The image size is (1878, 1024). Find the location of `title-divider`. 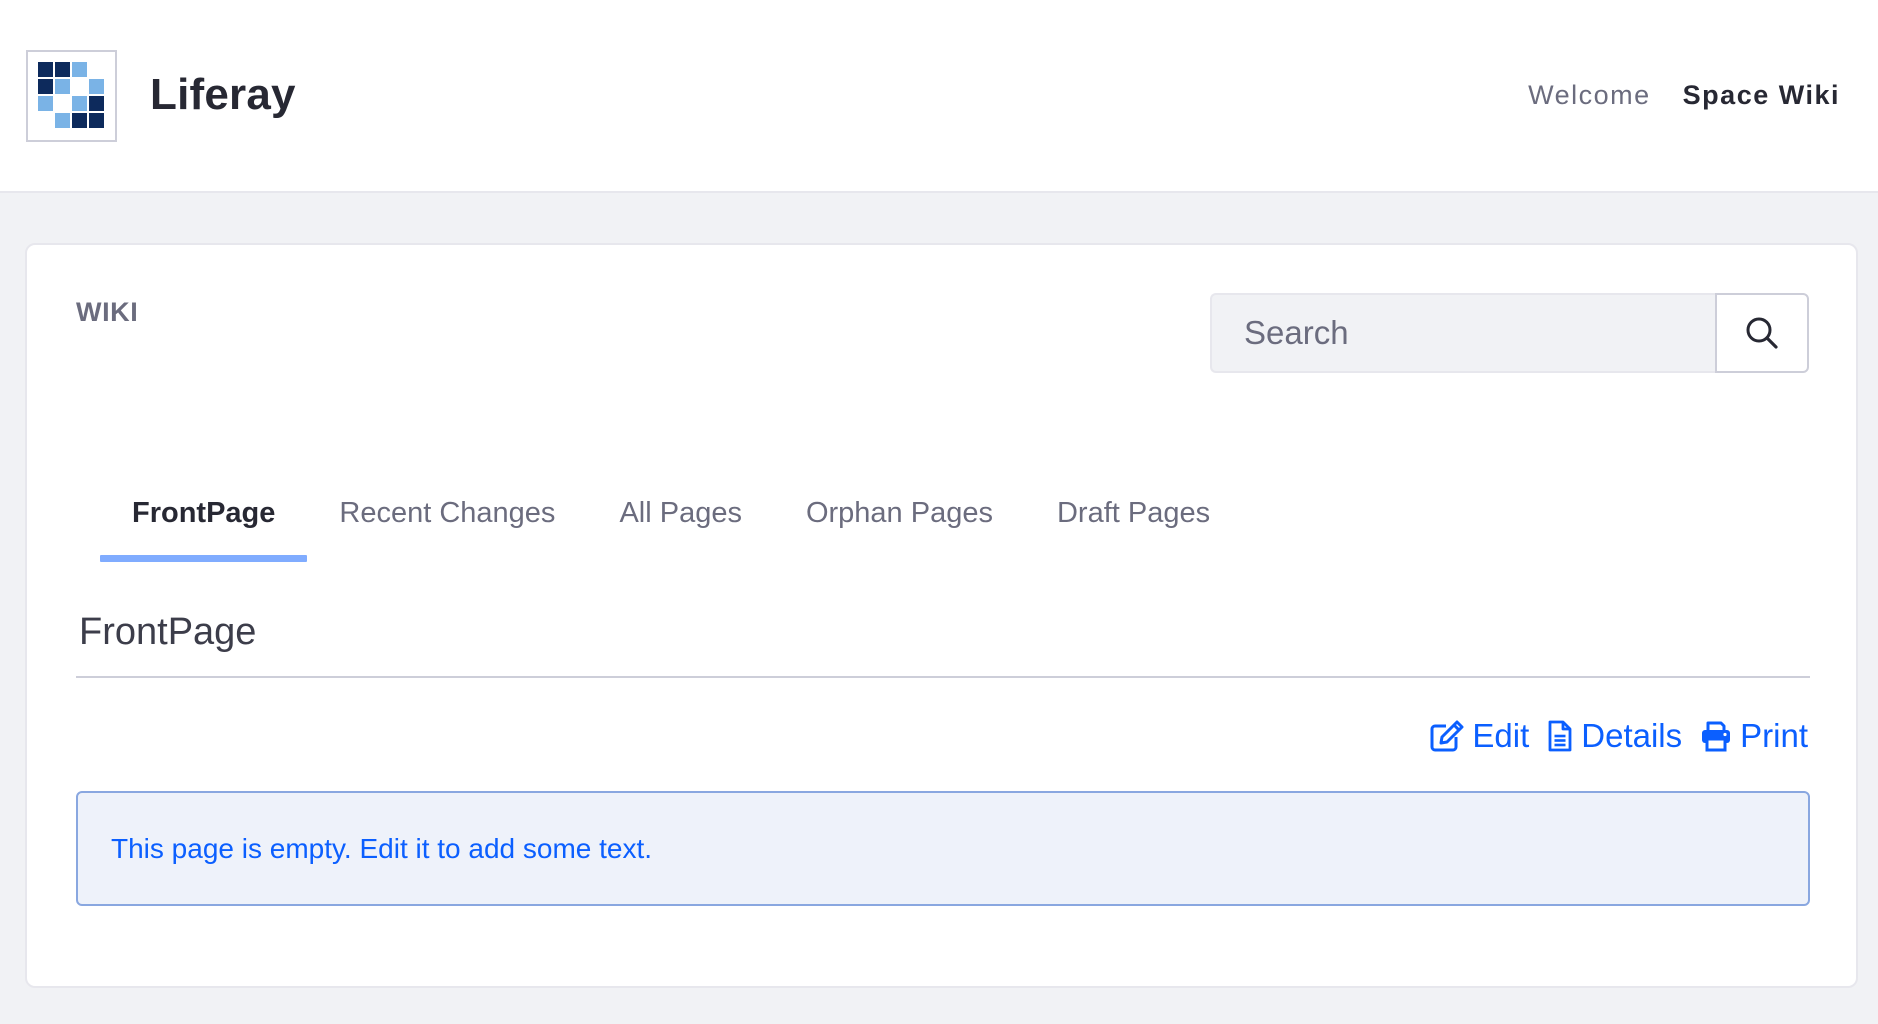

title-divider is located at coordinates (943, 677).